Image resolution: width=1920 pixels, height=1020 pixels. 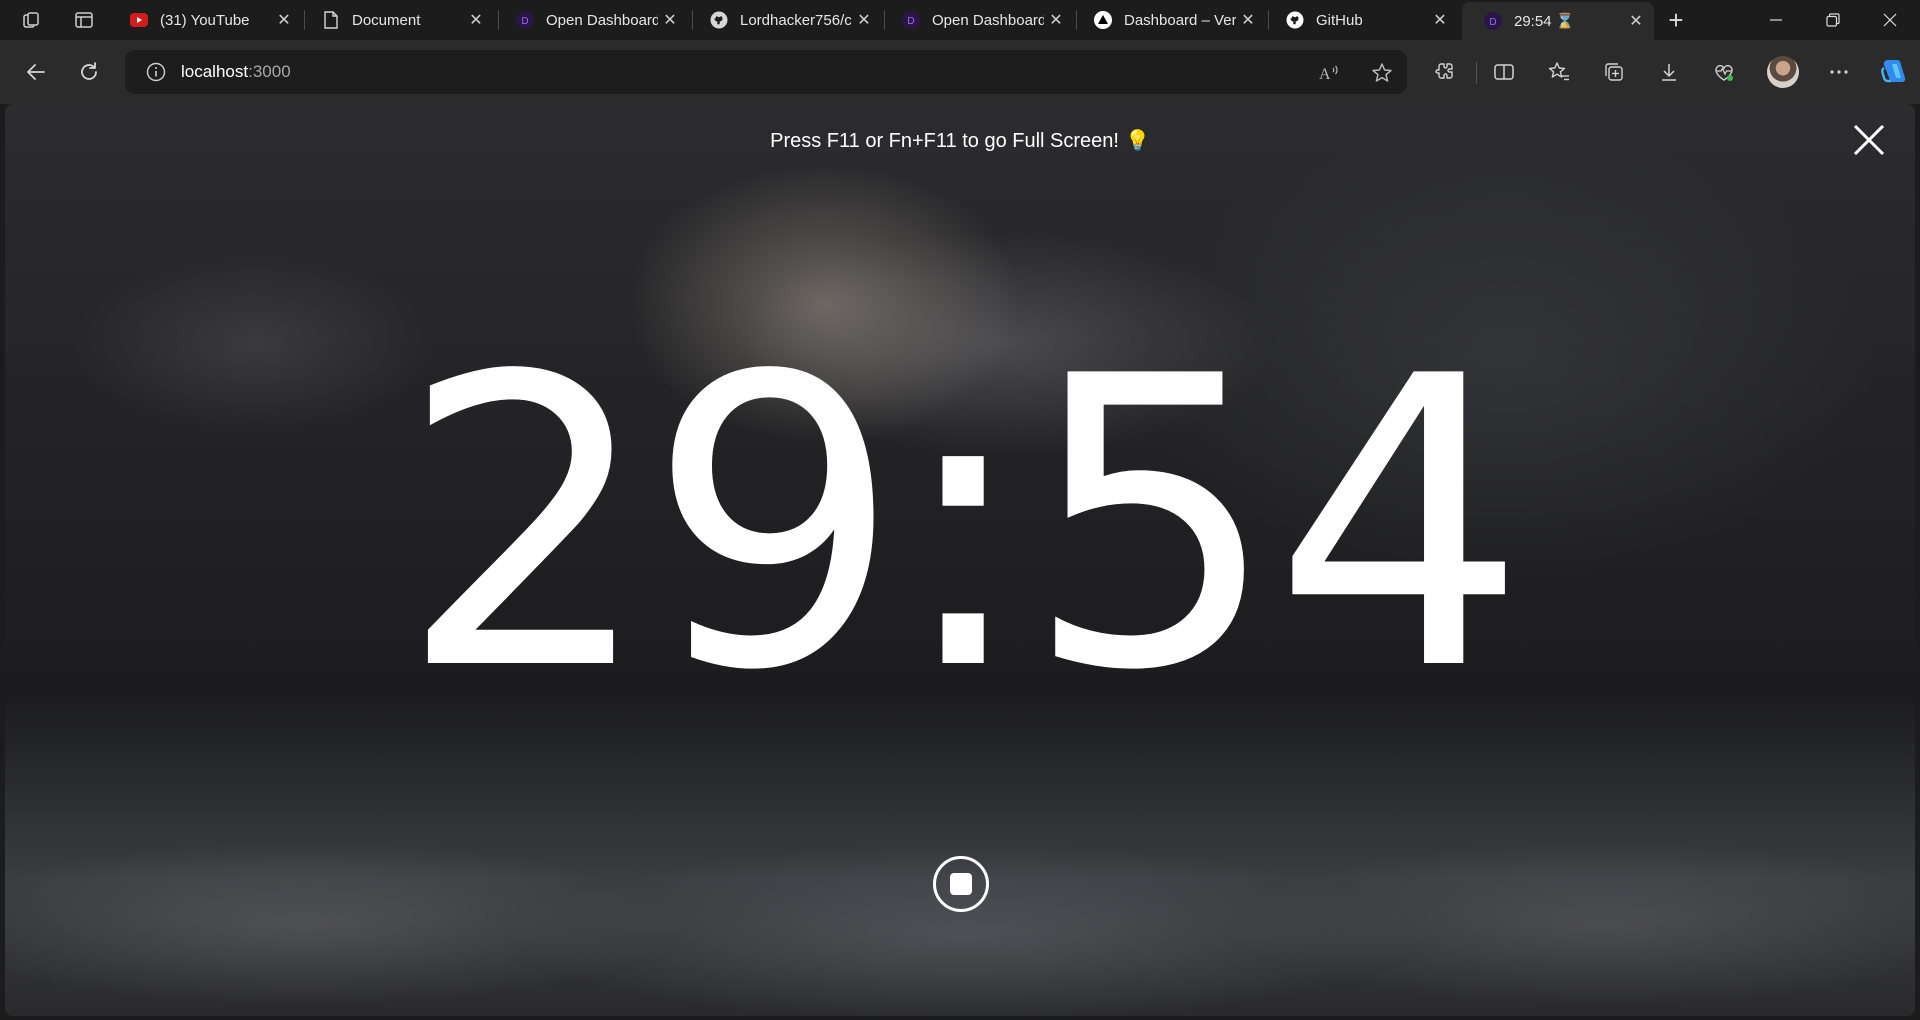 I want to click on browser-toolbar: localhost:3000 A, so click(x=960, y=72).